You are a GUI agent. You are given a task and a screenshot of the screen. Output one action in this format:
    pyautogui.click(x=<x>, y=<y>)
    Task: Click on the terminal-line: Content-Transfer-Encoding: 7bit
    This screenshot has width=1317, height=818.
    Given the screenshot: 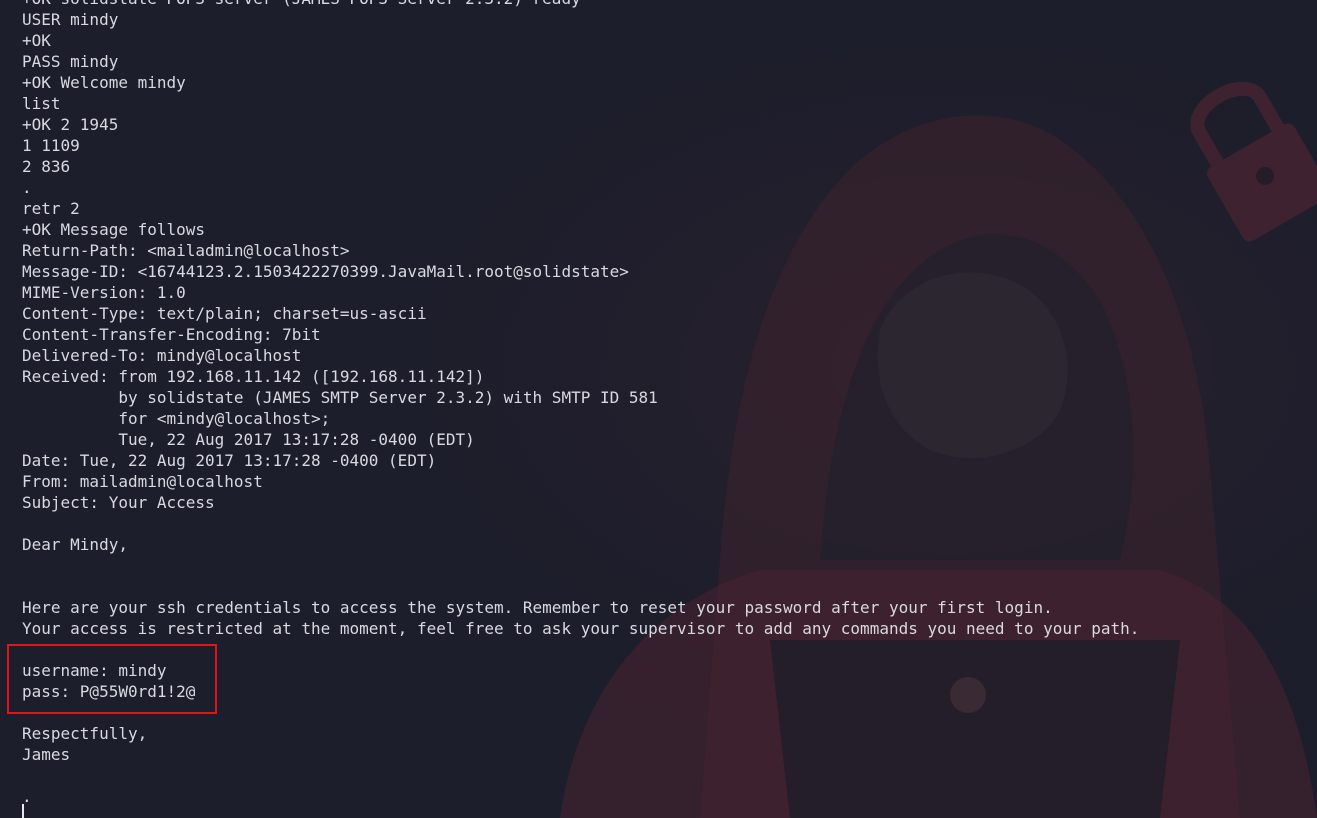 What is the action you would take?
    pyautogui.click(x=171, y=334)
    